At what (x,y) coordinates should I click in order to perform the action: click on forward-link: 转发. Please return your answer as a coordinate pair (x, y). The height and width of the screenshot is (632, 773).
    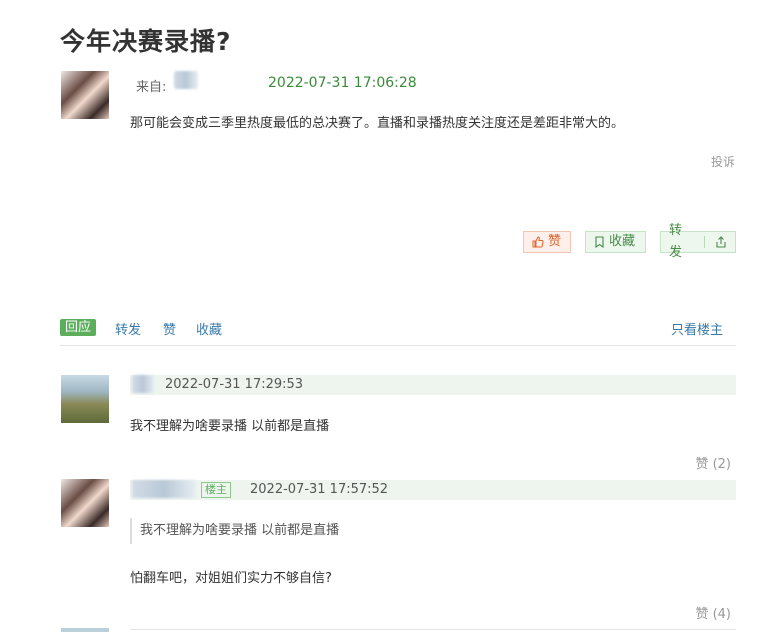
    Looking at the image, I should click on (128, 328).